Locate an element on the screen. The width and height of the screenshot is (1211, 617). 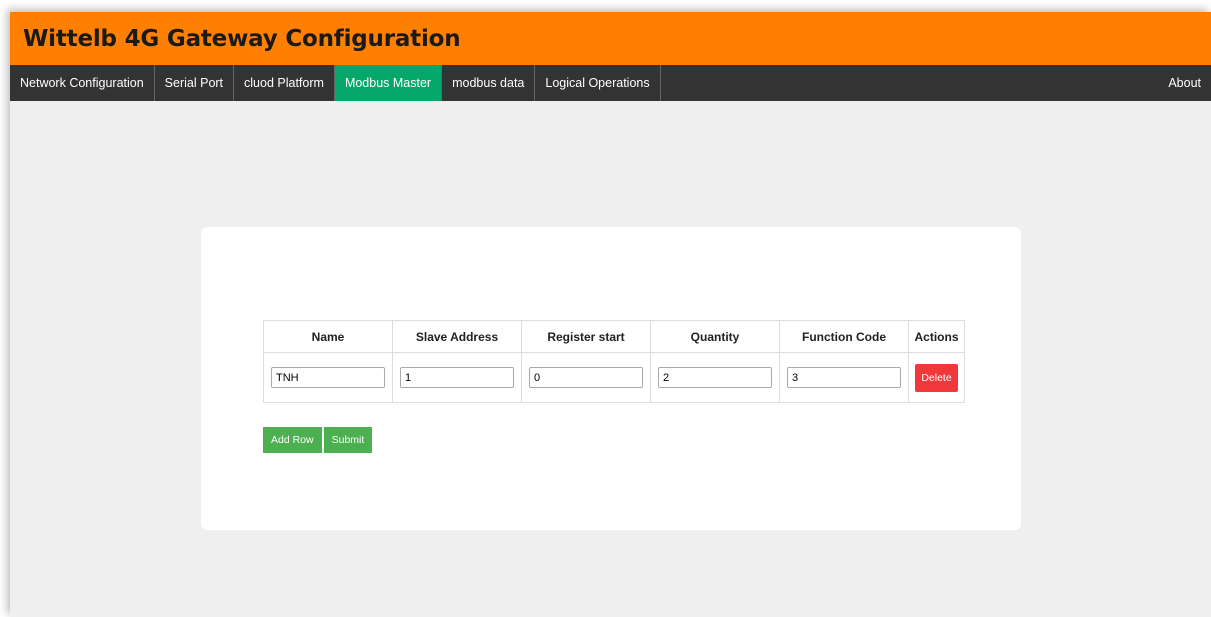
column-header-quantity: Quantity is located at coordinates (715, 336).